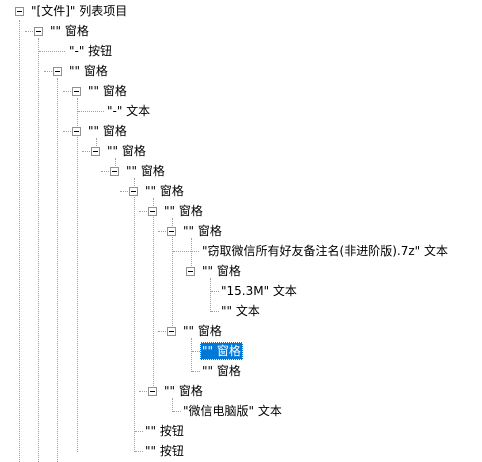 The width and height of the screenshot is (482, 462). Describe the element at coordinates (128, 111) in the screenshot. I see `tree-node-text: "-" 文本` at that location.